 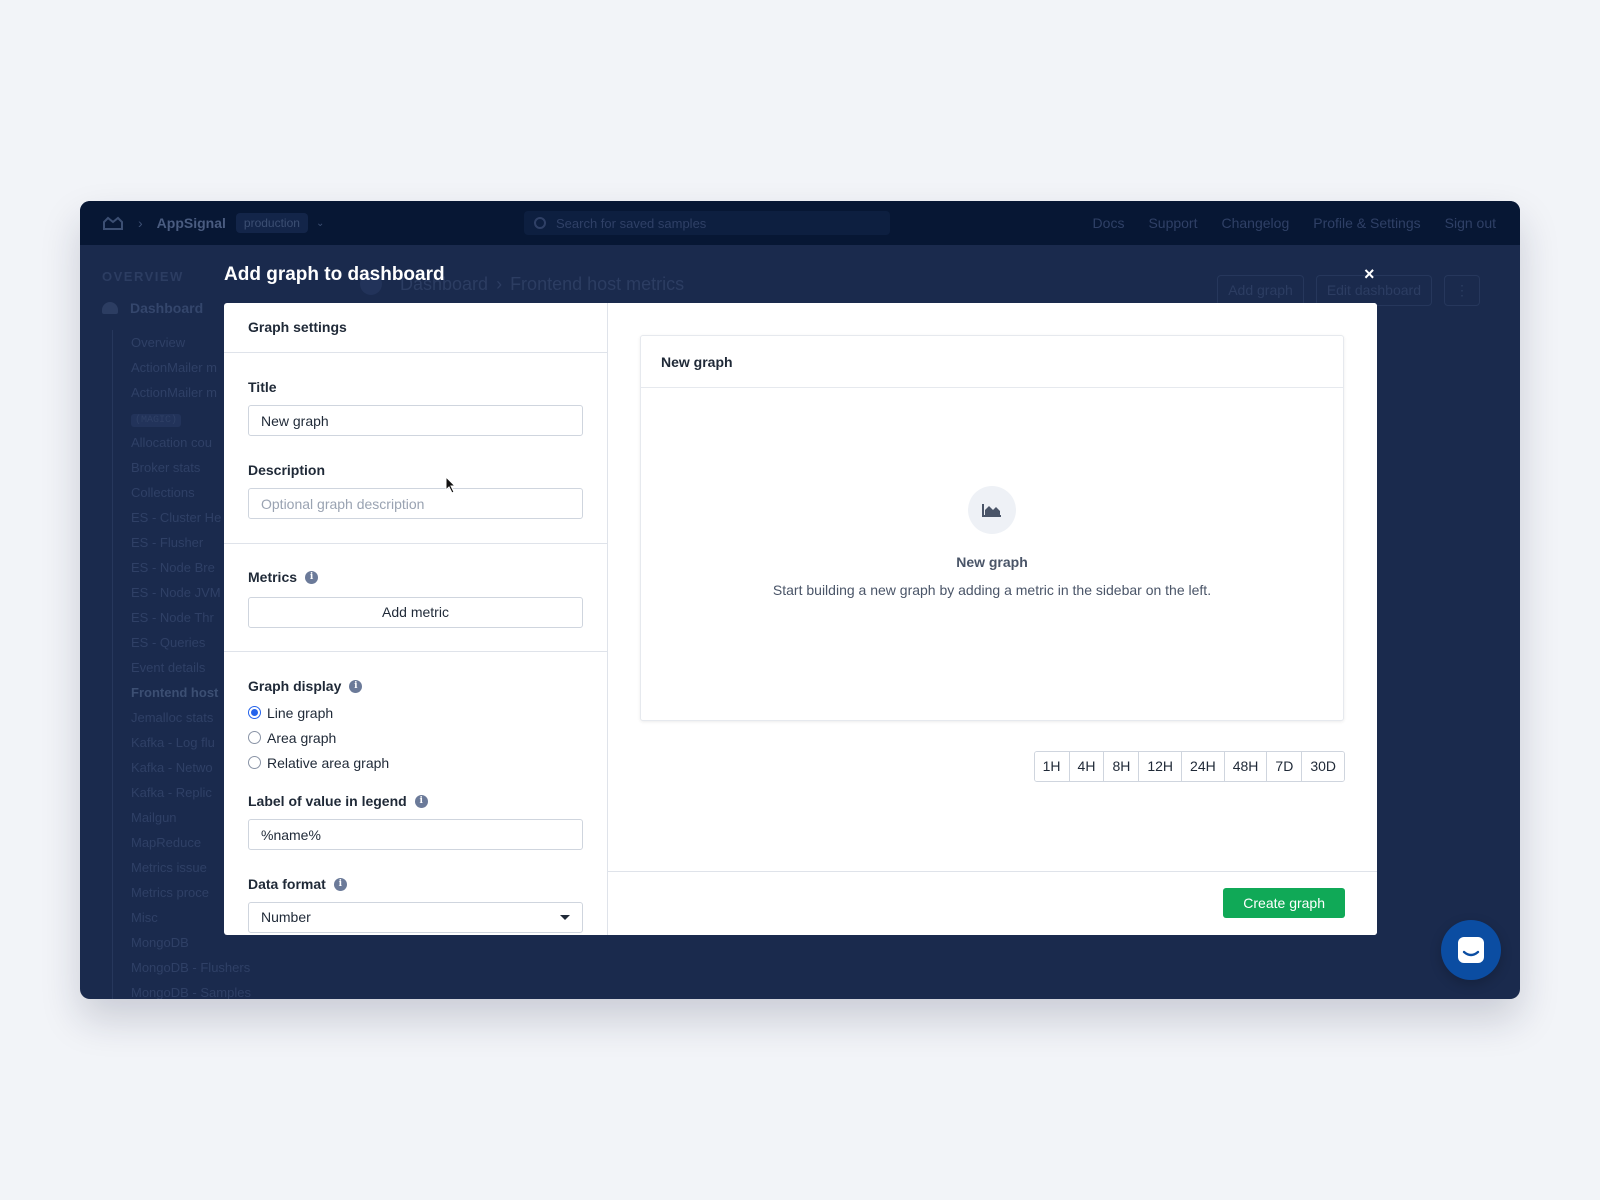 What do you see at coordinates (415, 503) in the screenshot?
I see `description-field` at bounding box center [415, 503].